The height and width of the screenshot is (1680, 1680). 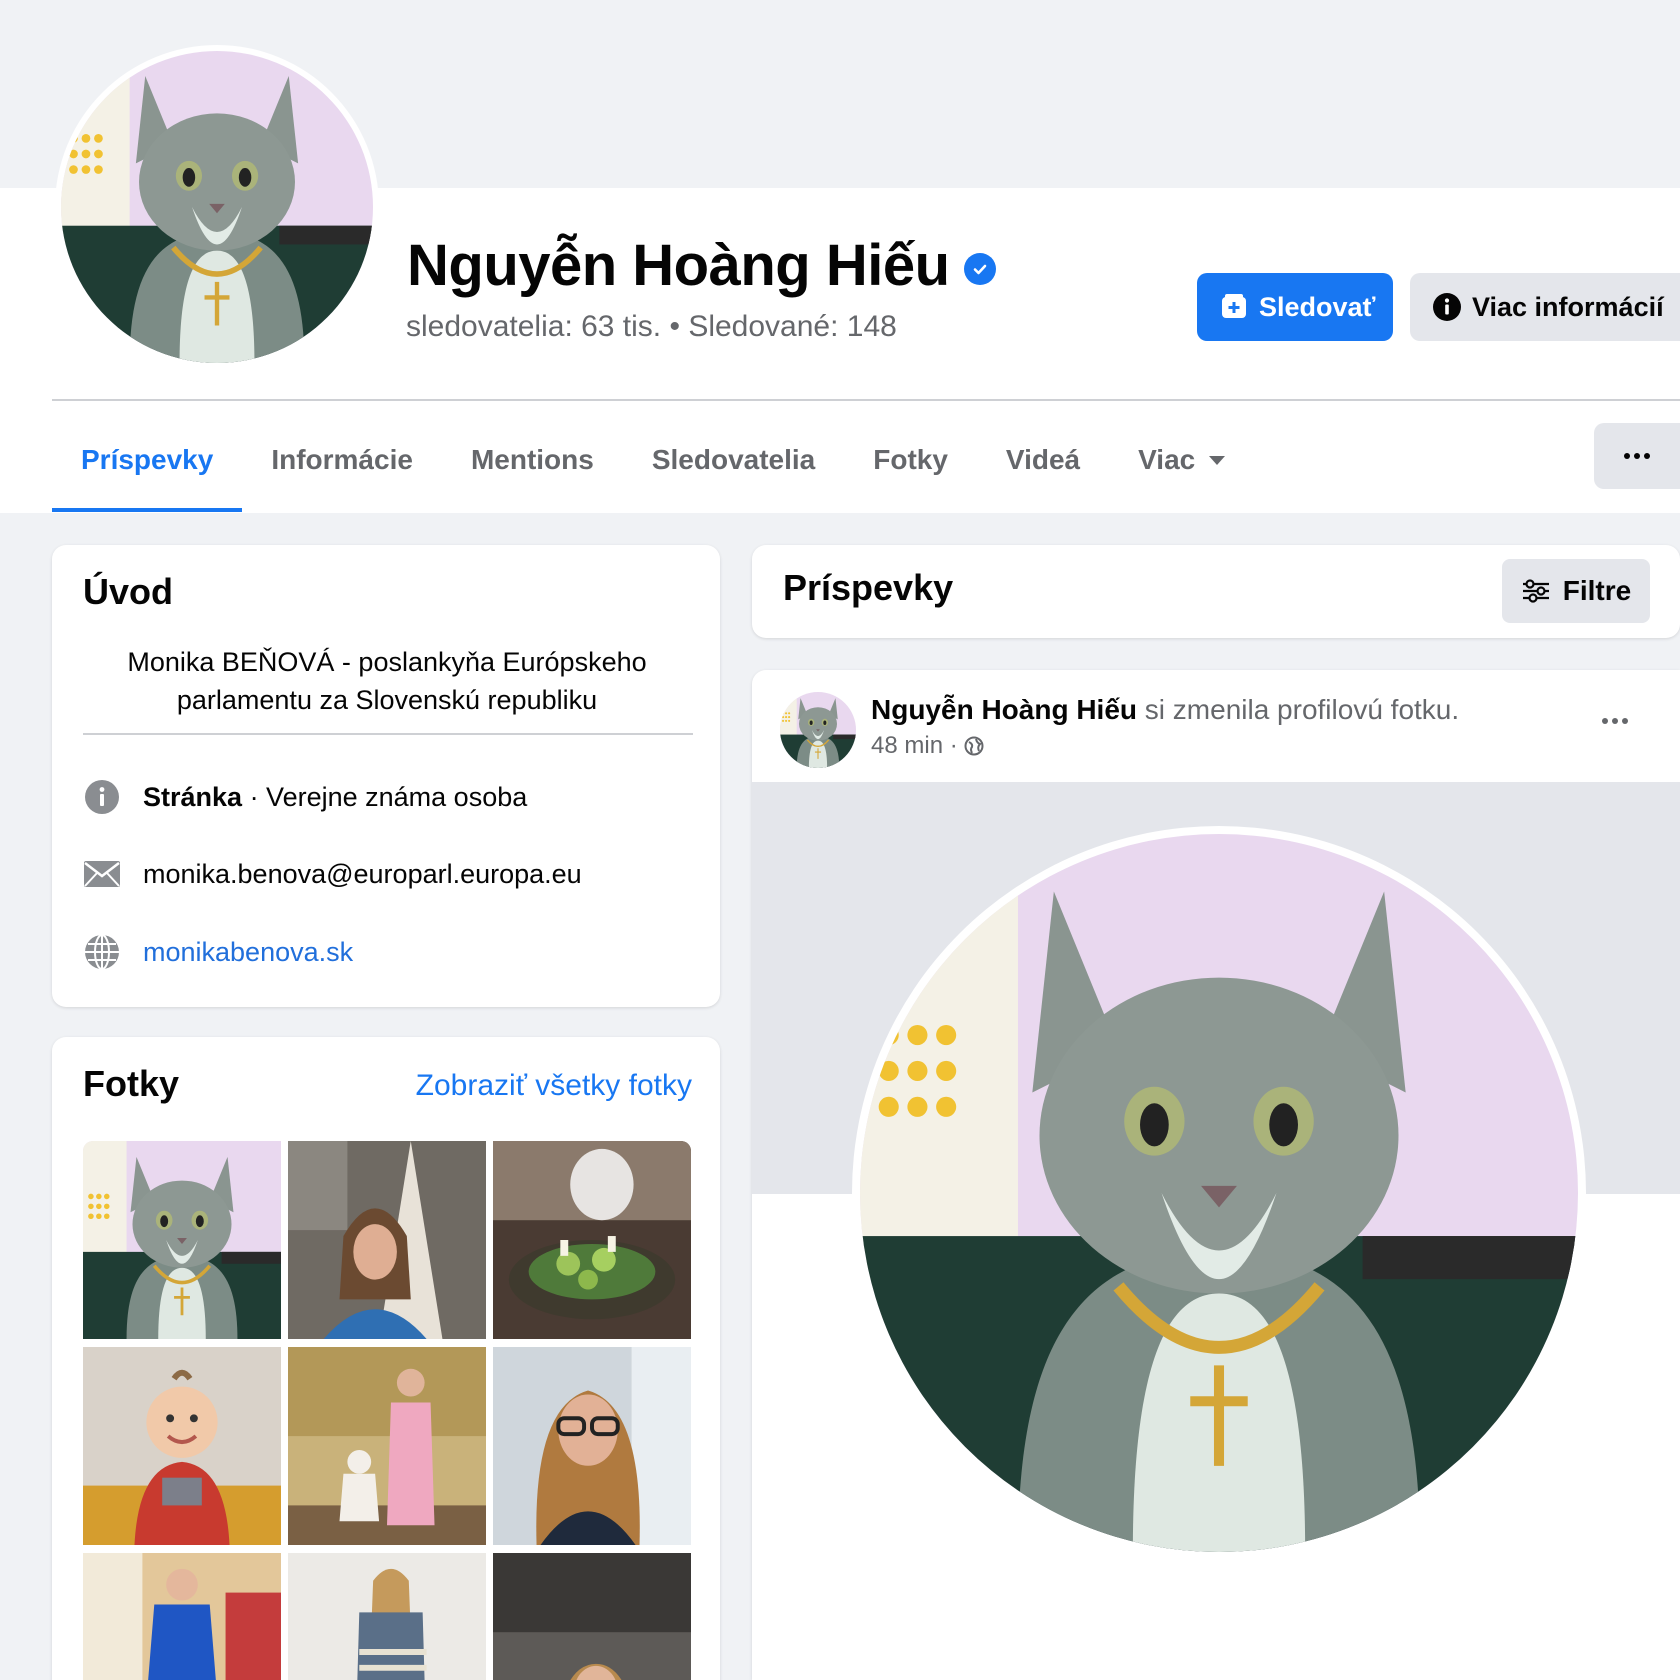 What do you see at coordinates (385, 796) in the screenshot?
I see `category-value: · Verejne známa osoba` at bounding box center [385, 796].